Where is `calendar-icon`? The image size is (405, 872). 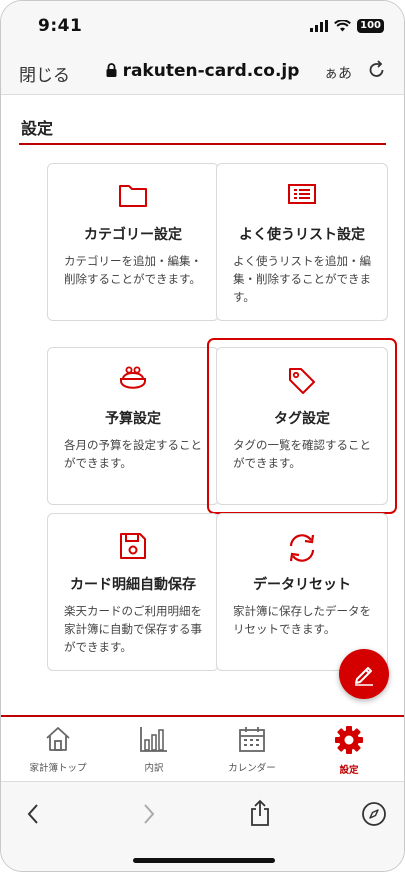 calendar-icon is located at coordinates (252, 739).